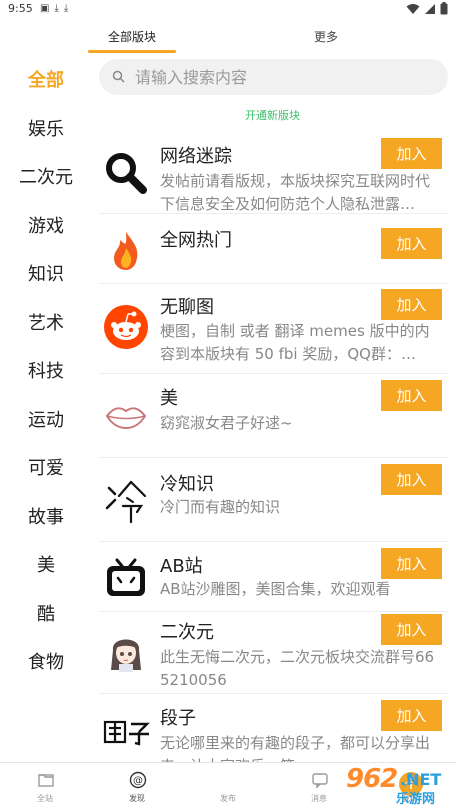  I want to click on active-tab-indicator, so click(132, 51).